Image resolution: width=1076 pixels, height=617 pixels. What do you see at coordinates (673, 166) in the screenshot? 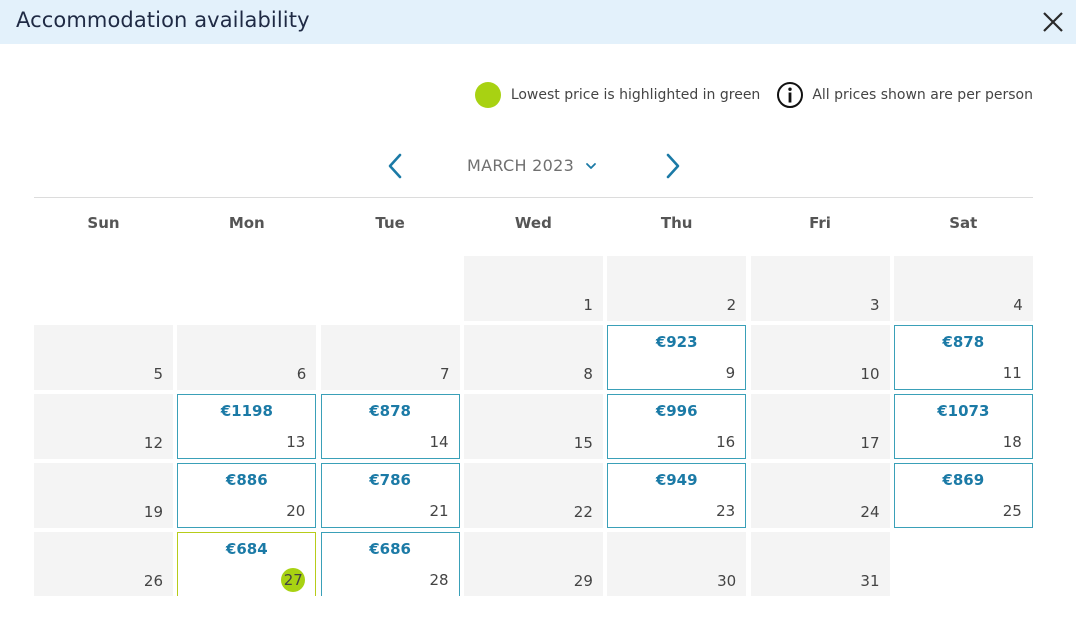
I see `next-month-chevron-right-icon` at bounding box center [673, 166].